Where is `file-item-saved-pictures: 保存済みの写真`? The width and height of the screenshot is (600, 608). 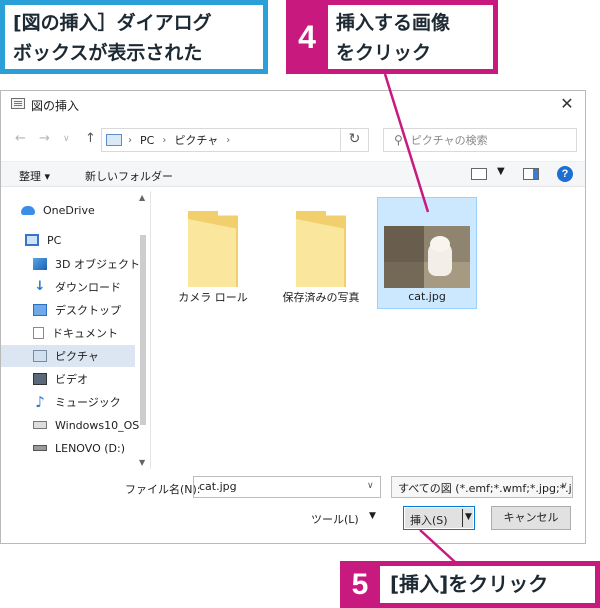
file-item-saved-pictures: 保存済みの写真 is located at coordinates (321, 253).